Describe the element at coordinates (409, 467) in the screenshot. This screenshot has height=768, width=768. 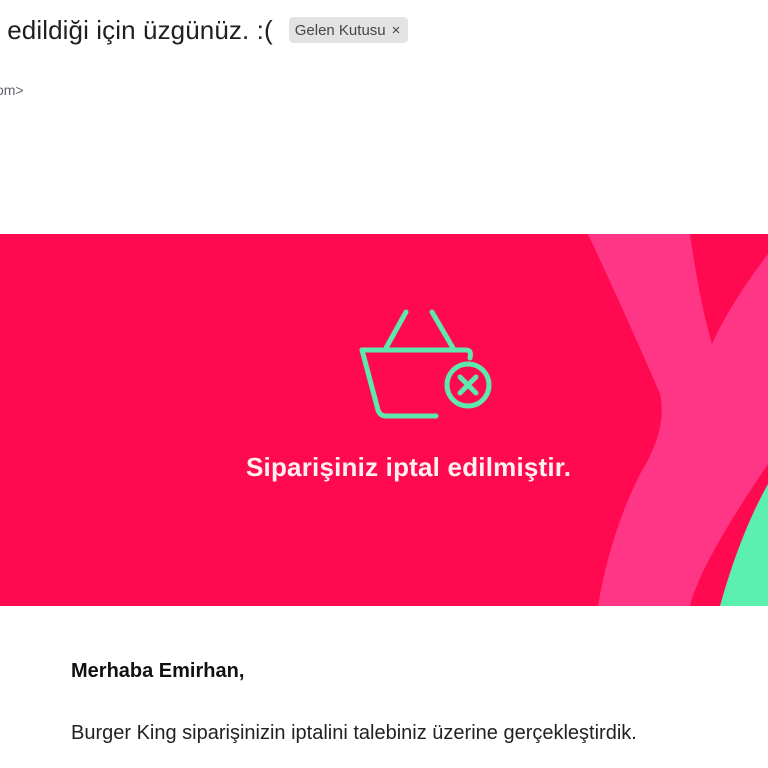
I see `banner-title: Siparişiniz iptal edilmiştir.` at that location.